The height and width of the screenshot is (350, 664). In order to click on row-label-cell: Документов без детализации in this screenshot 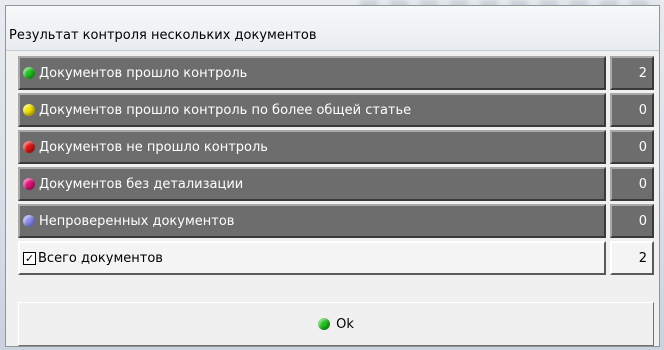, I will do `click(312, 184)`.